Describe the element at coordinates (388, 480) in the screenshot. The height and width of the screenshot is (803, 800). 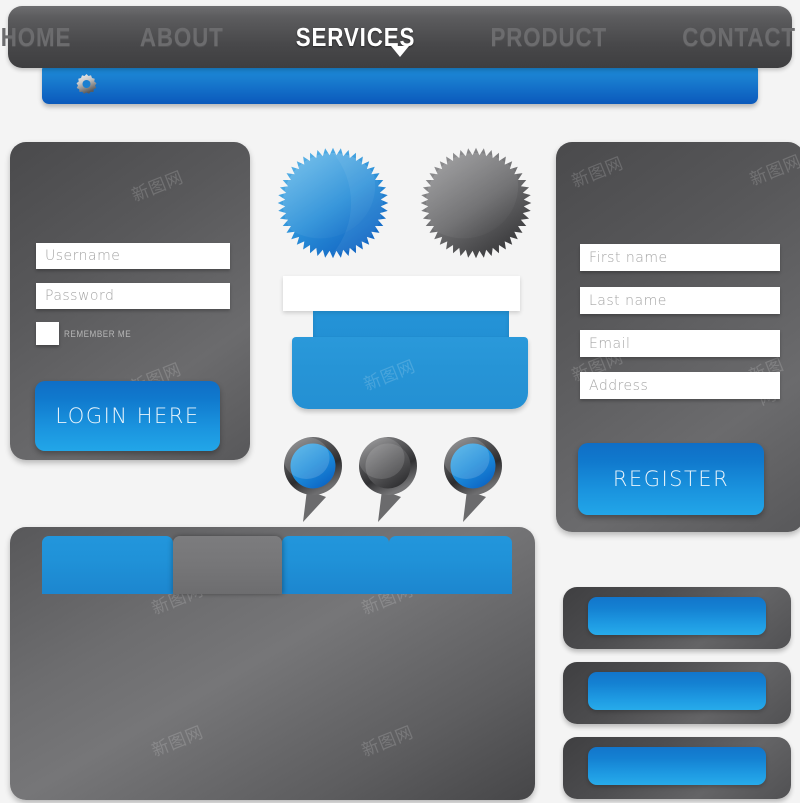
I see `map-pin-gray` at that location.